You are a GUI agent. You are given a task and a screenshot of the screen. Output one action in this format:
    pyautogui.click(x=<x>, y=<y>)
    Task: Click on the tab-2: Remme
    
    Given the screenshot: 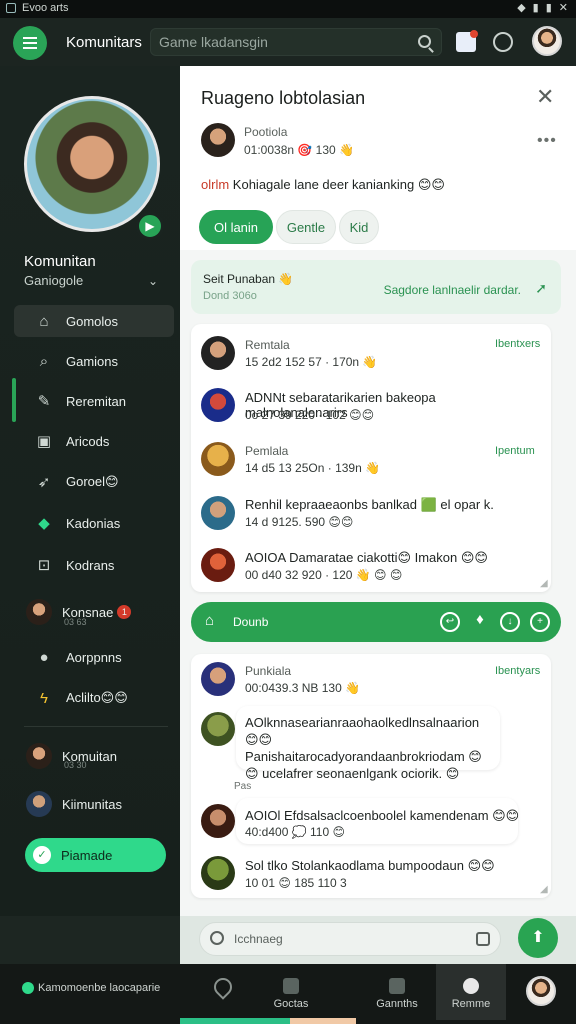 What is the action you would take?
    pyautogui.click(x=471, y=994)
    